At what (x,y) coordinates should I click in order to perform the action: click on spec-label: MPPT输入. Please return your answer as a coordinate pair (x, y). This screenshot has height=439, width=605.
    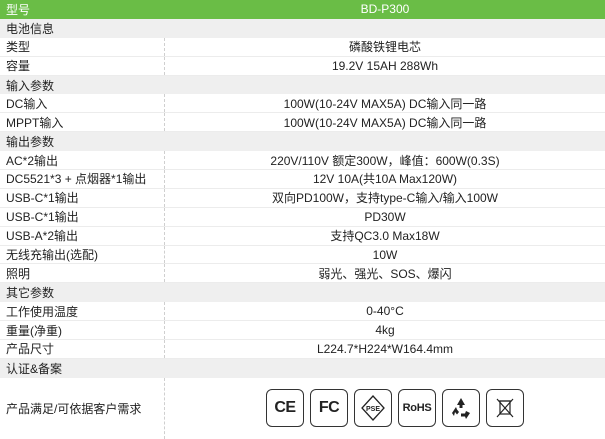
    Looking at the image, I should click on (82, 122).